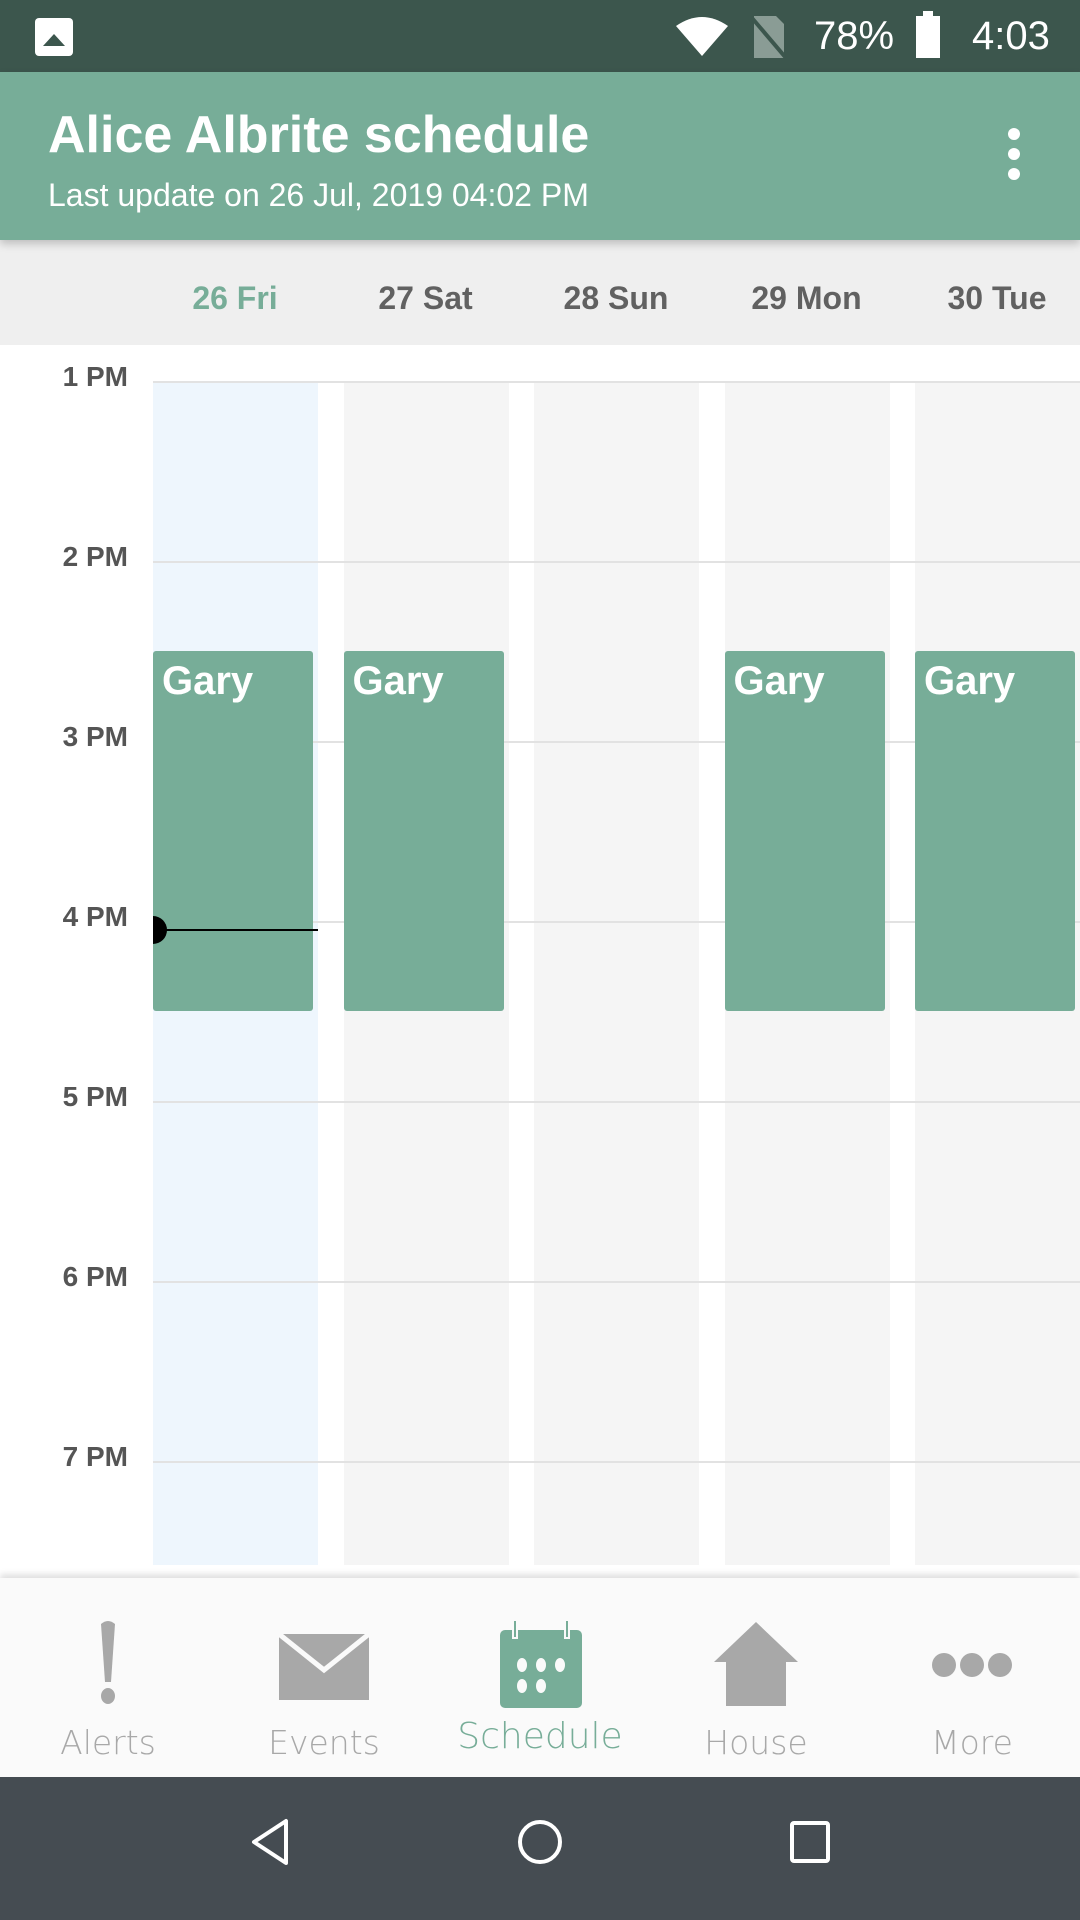 This screenshot has width=1080, height=1920. I want to click on no-sim-icon, so click(768, 37).